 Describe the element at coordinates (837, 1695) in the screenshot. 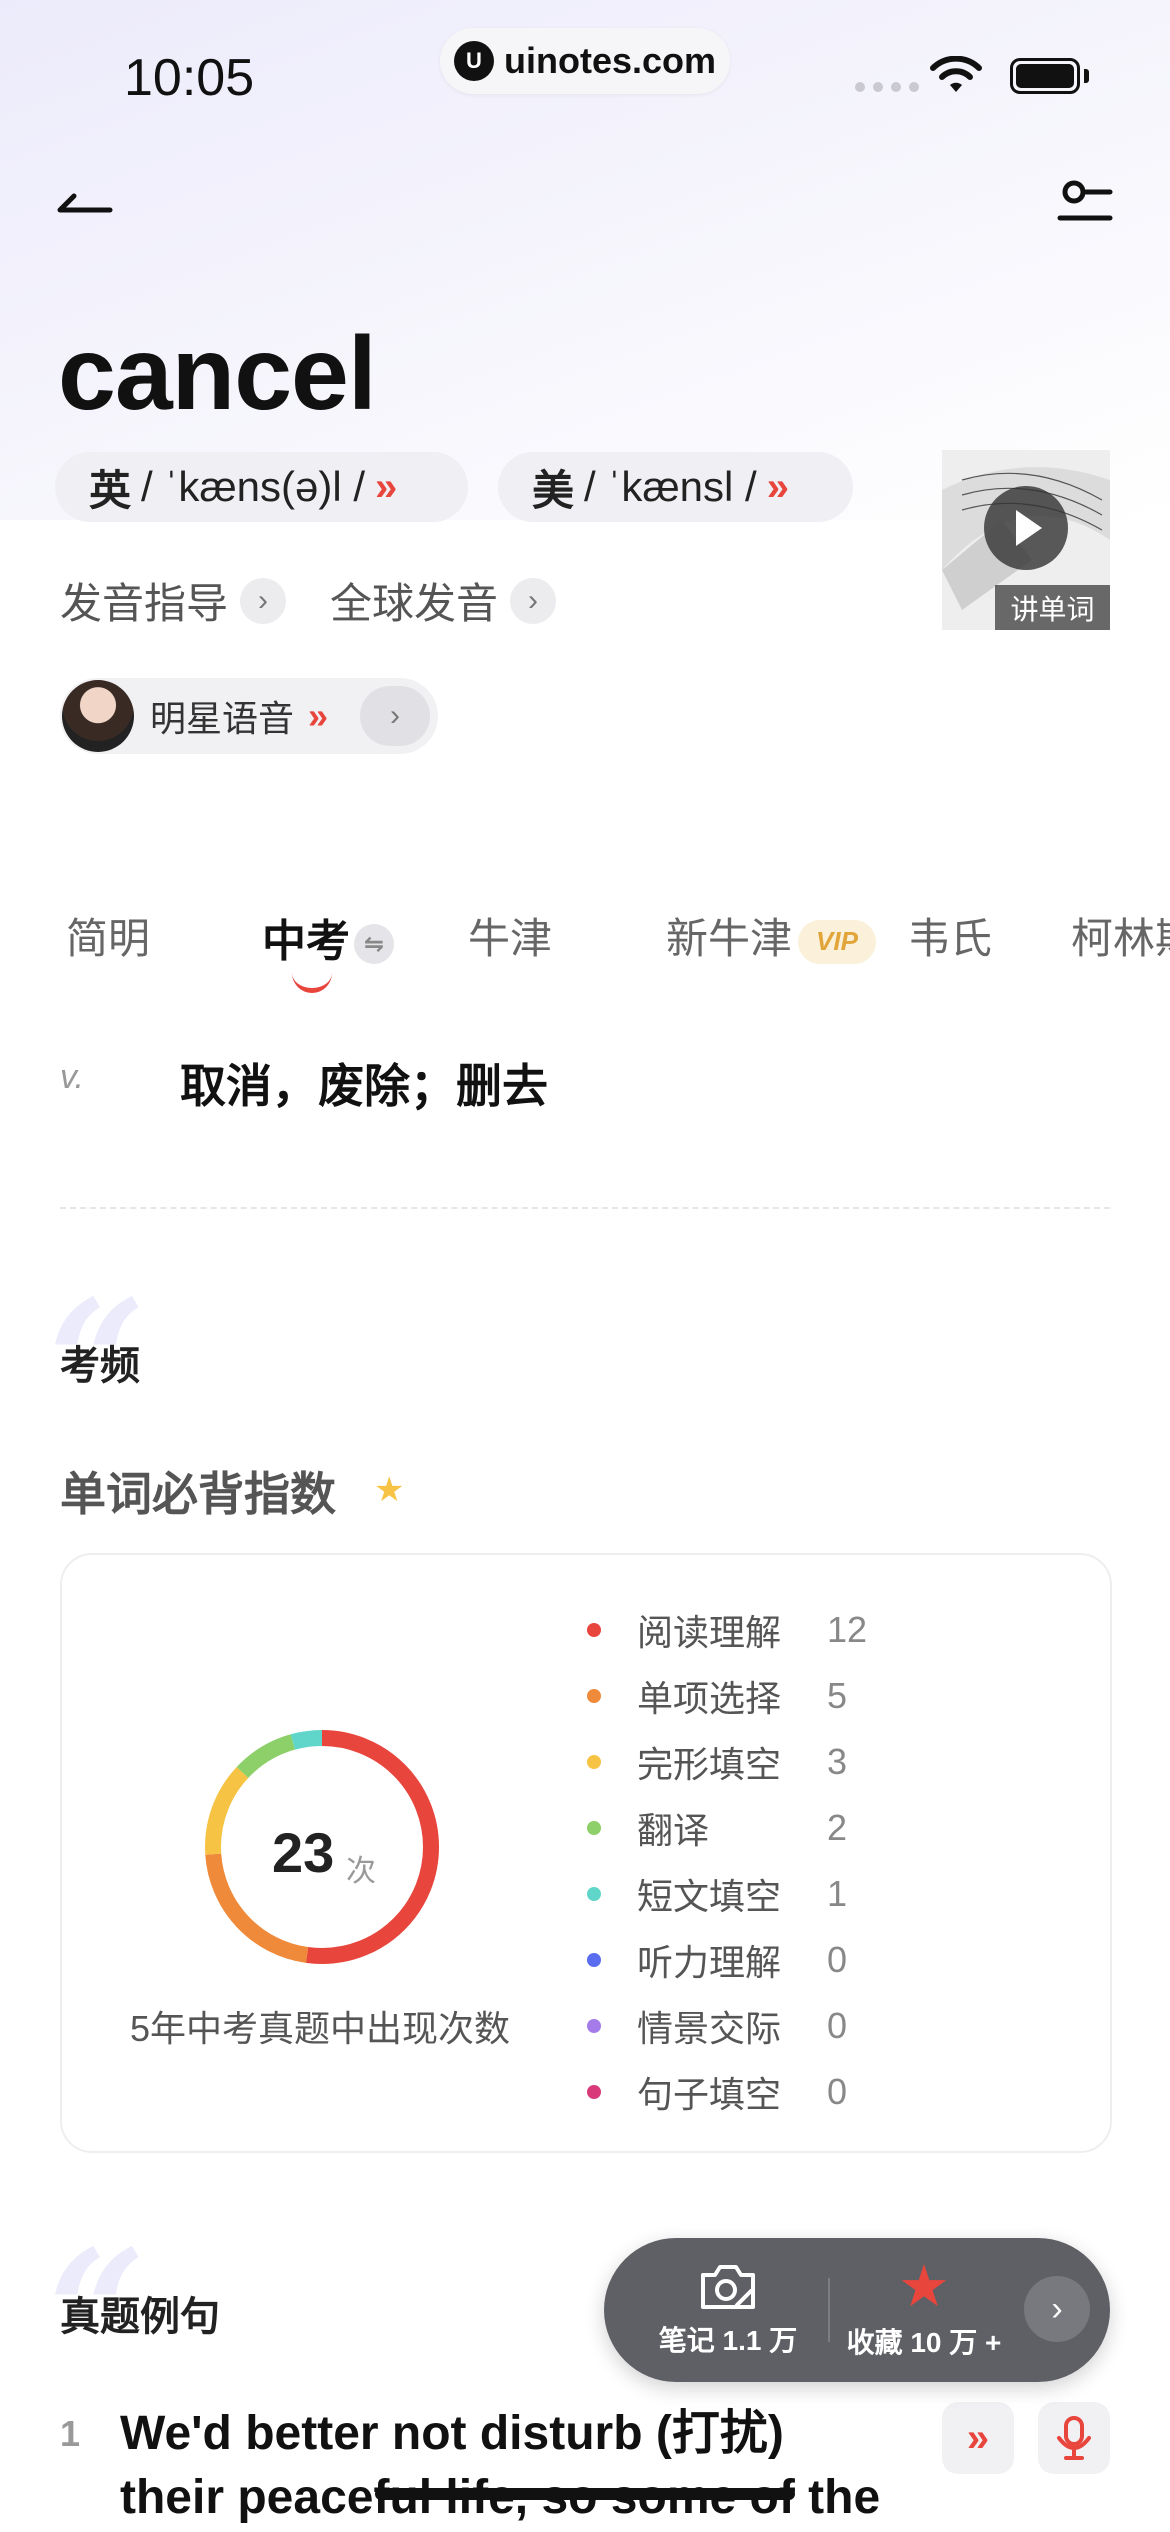

I see `legend-value: 5` at that location.